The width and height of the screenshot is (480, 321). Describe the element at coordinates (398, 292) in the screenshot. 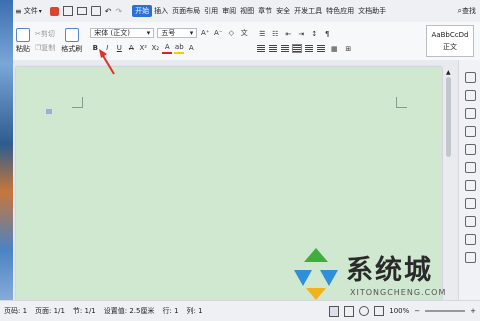

I see `watermark-url: XITONGCHENG.COM` at that location.